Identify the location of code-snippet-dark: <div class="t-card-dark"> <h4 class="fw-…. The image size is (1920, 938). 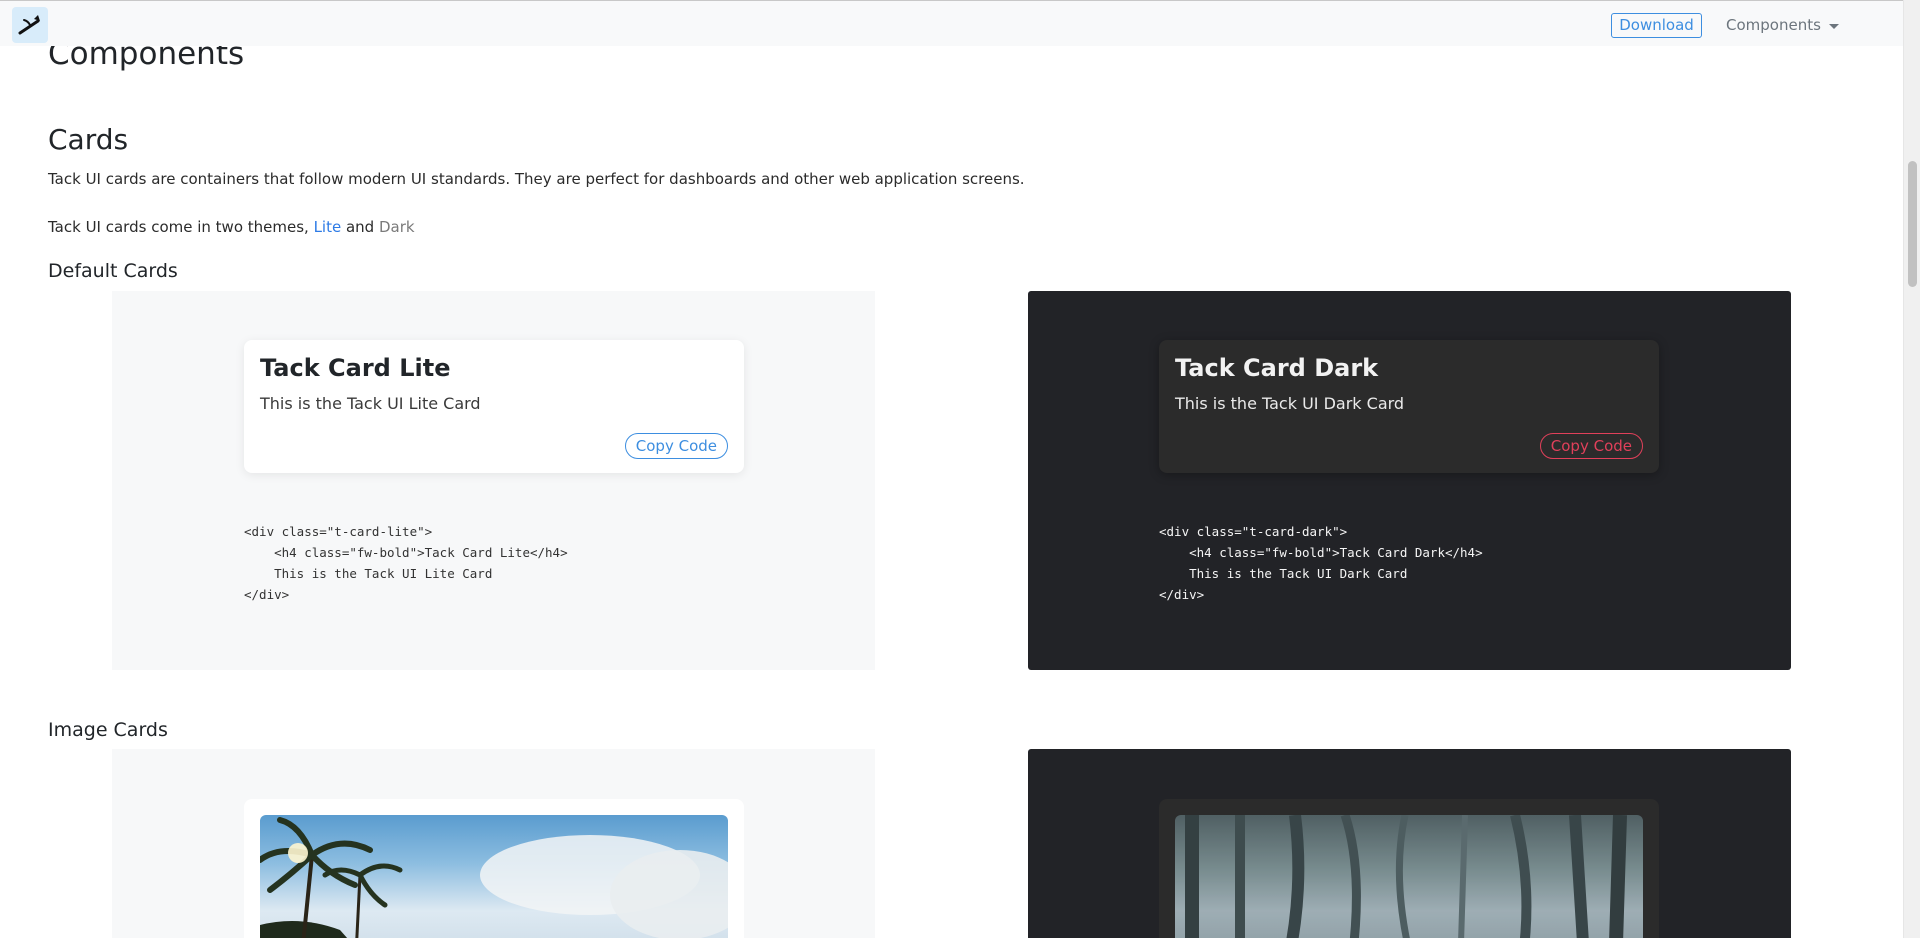
(1321, 563).